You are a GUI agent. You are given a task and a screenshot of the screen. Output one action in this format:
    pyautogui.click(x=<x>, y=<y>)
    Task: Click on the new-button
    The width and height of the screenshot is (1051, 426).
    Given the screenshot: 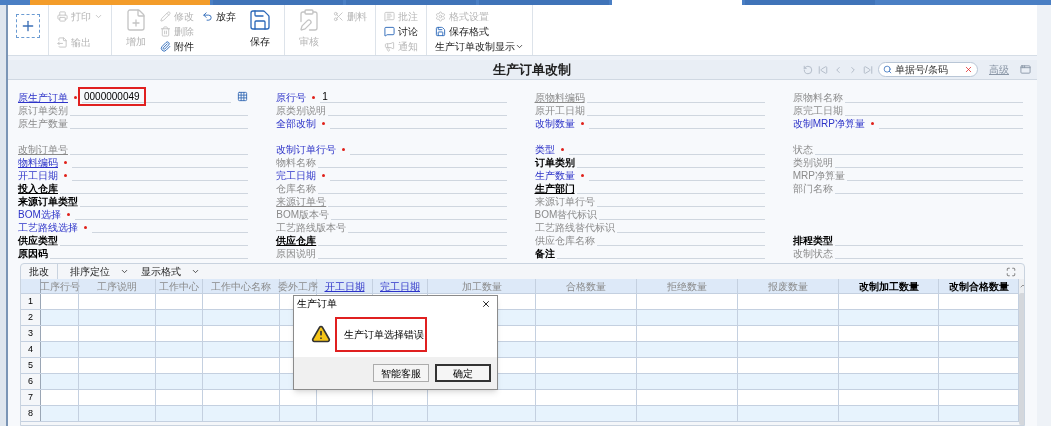 What is the action you would take?
    pyautogui.click(x=28, y=26)
    